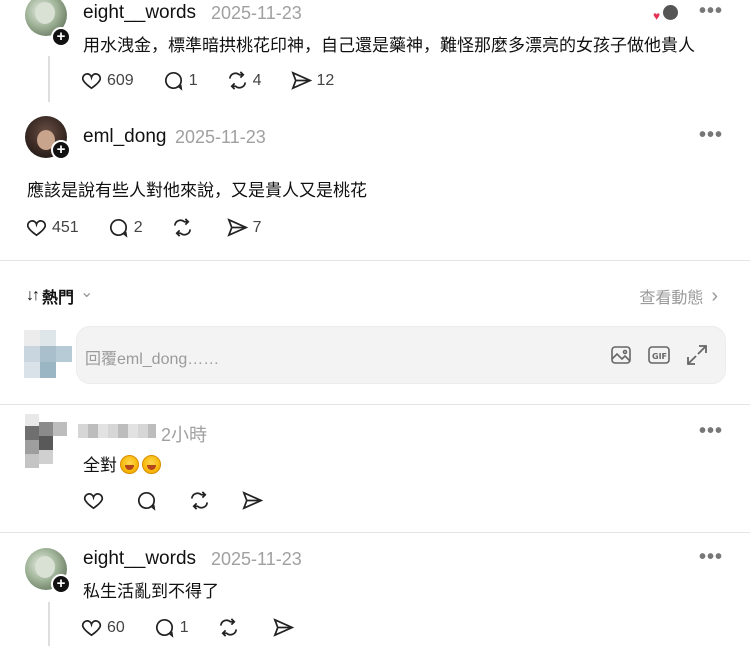  I want to click on view-activity-link: 查看動態 ›, so click(678, 296).